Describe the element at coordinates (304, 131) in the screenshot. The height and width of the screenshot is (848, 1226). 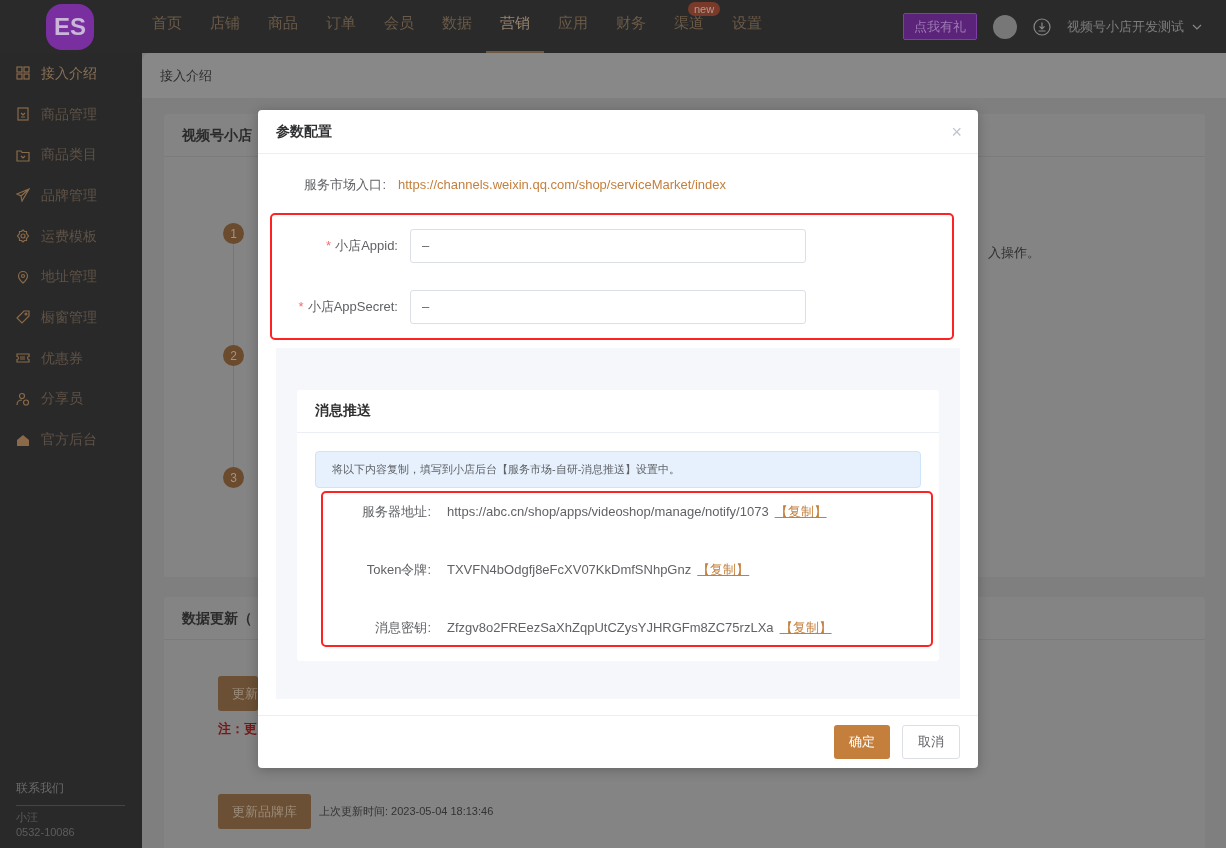
I see `dialog-title: 参数配置` at that location.